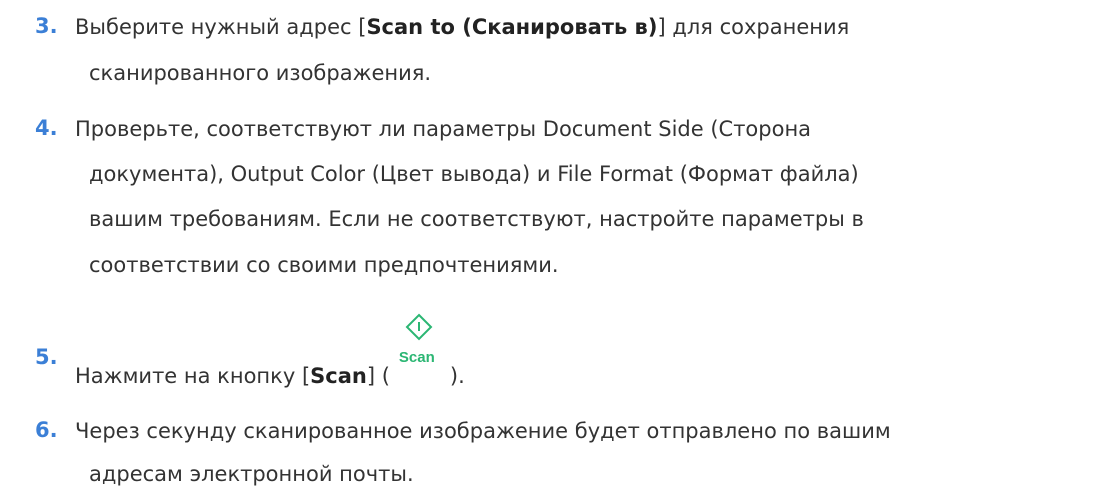 This screenshot has width=1097, height=489. I want to click on step-text: Выберите нужный адрес [, so click(221, 27).